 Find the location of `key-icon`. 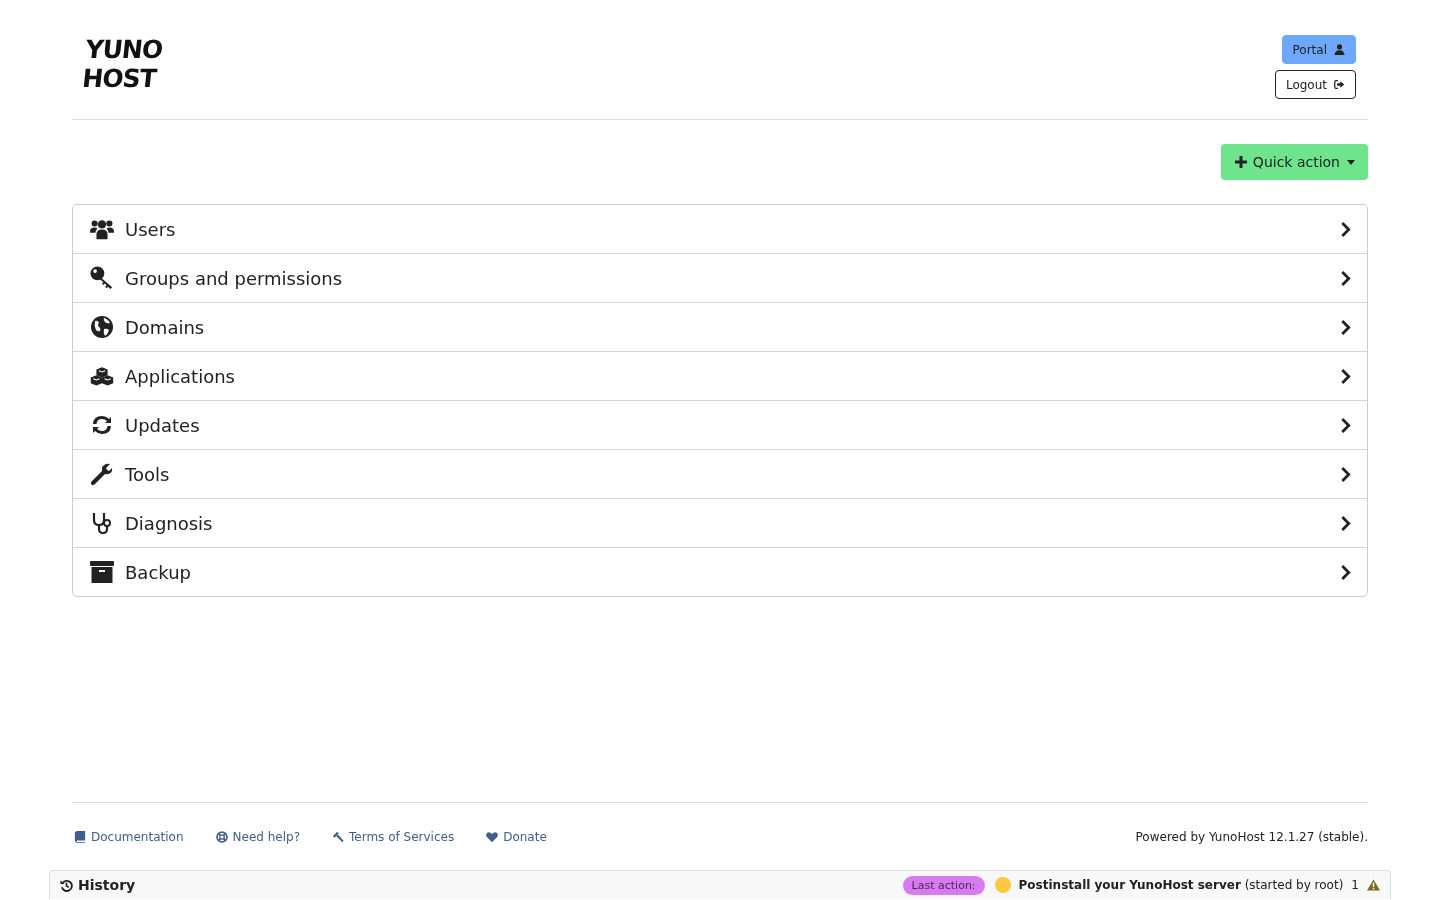

key-icon is located at coordinates (102, 278).